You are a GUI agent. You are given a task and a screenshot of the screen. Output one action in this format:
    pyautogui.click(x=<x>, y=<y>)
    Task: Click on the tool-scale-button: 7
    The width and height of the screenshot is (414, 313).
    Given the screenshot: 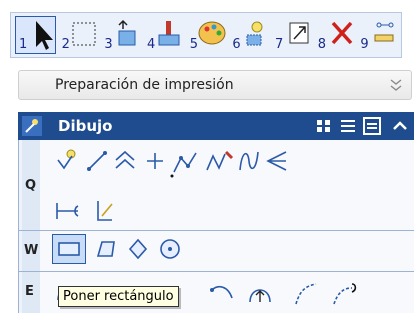 What is the action you would take?
    pyautogui.click(x=291, y=35)
    